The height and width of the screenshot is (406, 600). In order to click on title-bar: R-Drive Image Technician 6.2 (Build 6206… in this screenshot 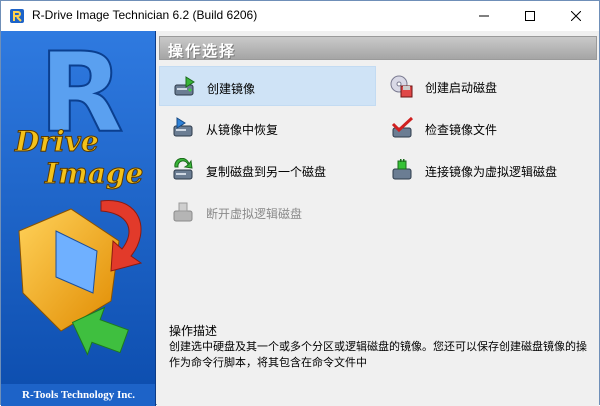, I will do `click(300, 16)`.